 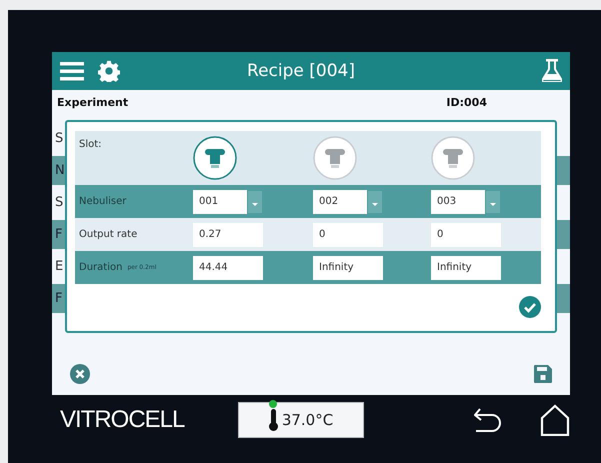 What do you see at coordinates (108, 234) in the screenshot?
I see `output-rate-label: Output rate` at bounding box center [108, 234].